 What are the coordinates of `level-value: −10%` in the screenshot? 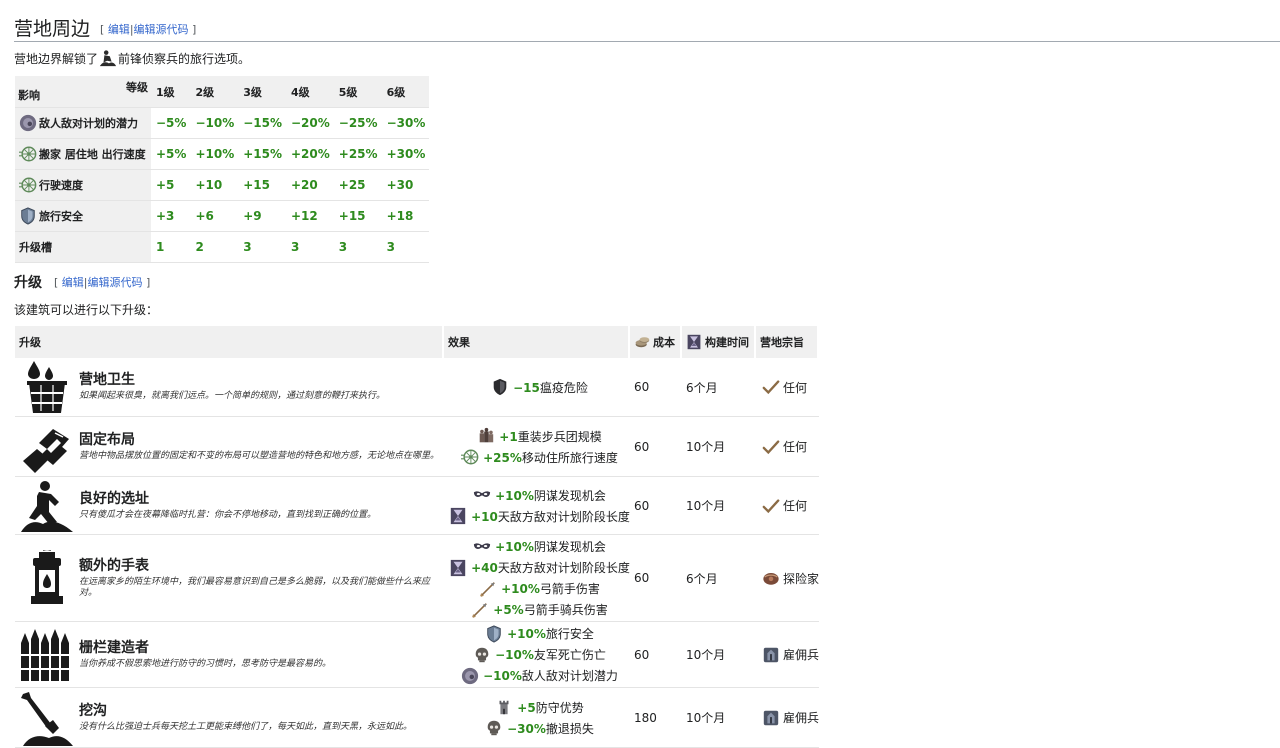 It's located at (214, 123).